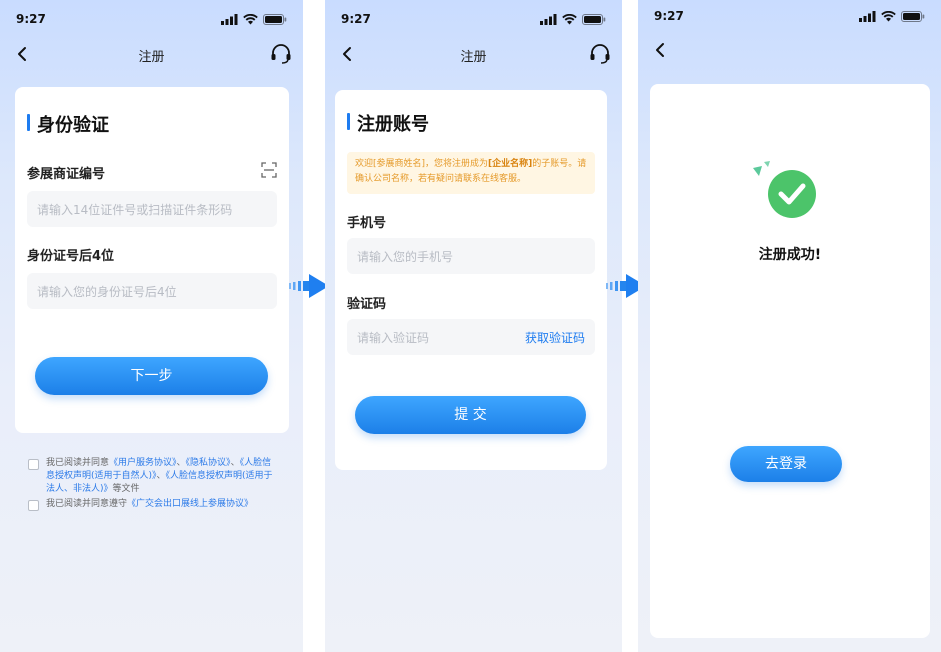 The image size is (941, 652). What do you see at coordinates (470, 415) in the screenshot?
I see `submit-button: 提 交` at bounding box center [470, 415].